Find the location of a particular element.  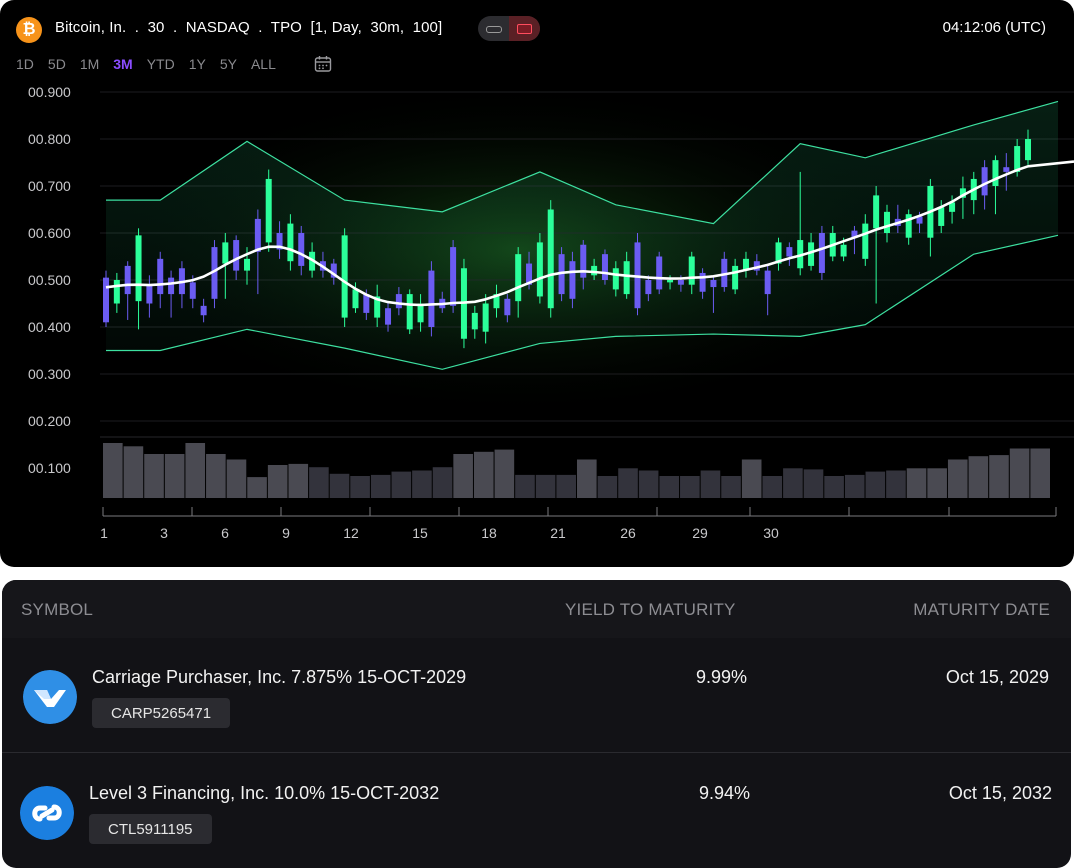

chart-mode-toggle is located at coordinates (509, 28).